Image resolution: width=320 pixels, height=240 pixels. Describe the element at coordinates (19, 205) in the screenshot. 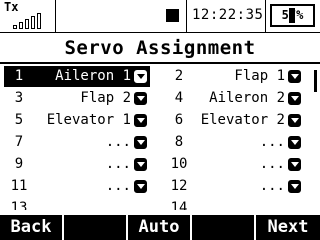

I see `servo-number: 13` at that location.